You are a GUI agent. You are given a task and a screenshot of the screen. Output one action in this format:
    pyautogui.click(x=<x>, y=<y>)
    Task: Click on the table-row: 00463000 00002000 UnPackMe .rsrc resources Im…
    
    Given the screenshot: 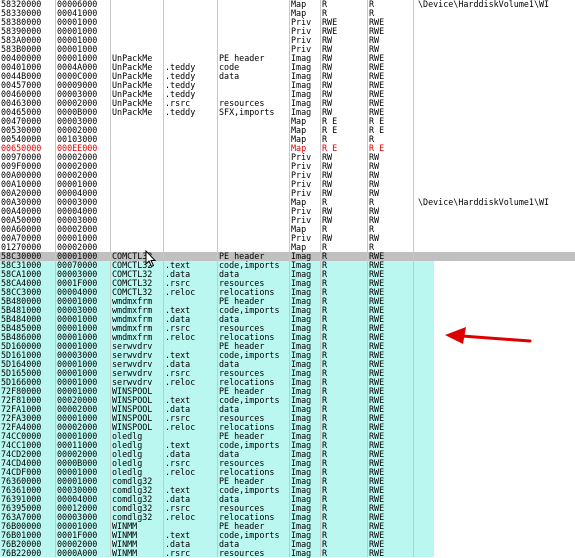 What is the action you would take?
    pyautogui.click(x=287, y=103)
    